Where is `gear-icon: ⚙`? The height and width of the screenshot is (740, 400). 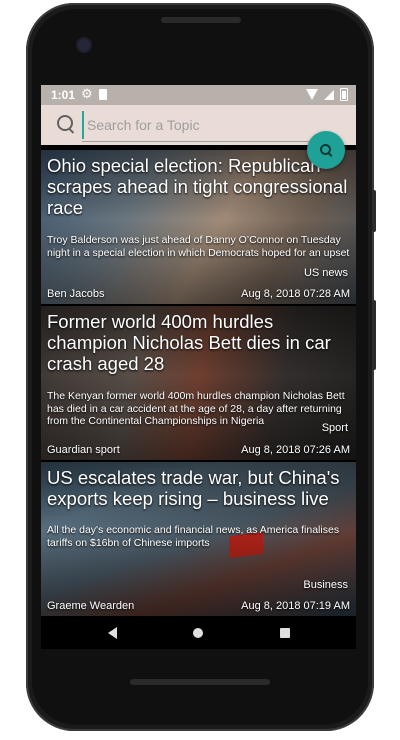 gear-icon: ⚙ is located at coordinates (87, 93).